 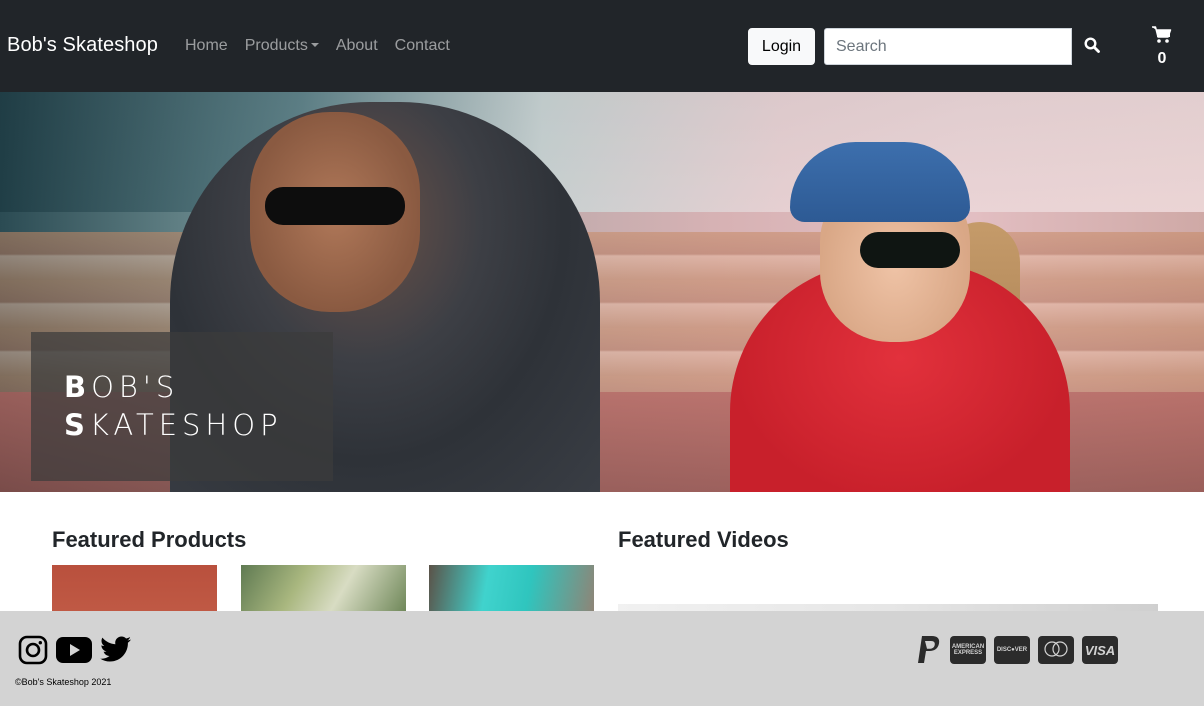 I want to click on login-button: Login, so click(x=781, y=46).